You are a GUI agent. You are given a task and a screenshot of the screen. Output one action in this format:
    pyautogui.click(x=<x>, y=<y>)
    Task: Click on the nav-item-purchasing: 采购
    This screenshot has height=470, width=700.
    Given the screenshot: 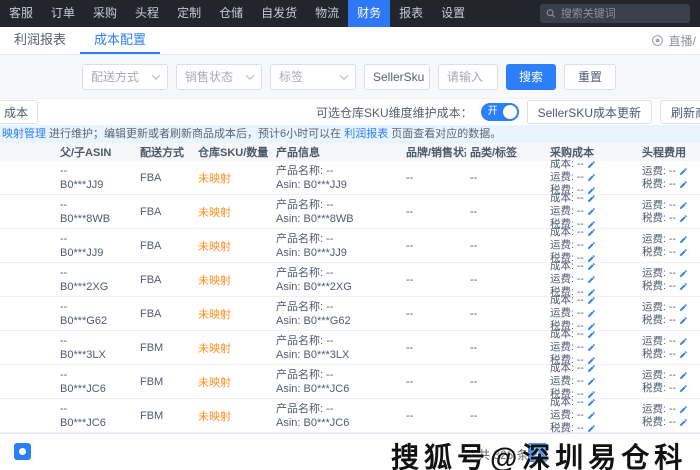 What is the action you would take?
    pyautogui.click(x=105, y=13)
    